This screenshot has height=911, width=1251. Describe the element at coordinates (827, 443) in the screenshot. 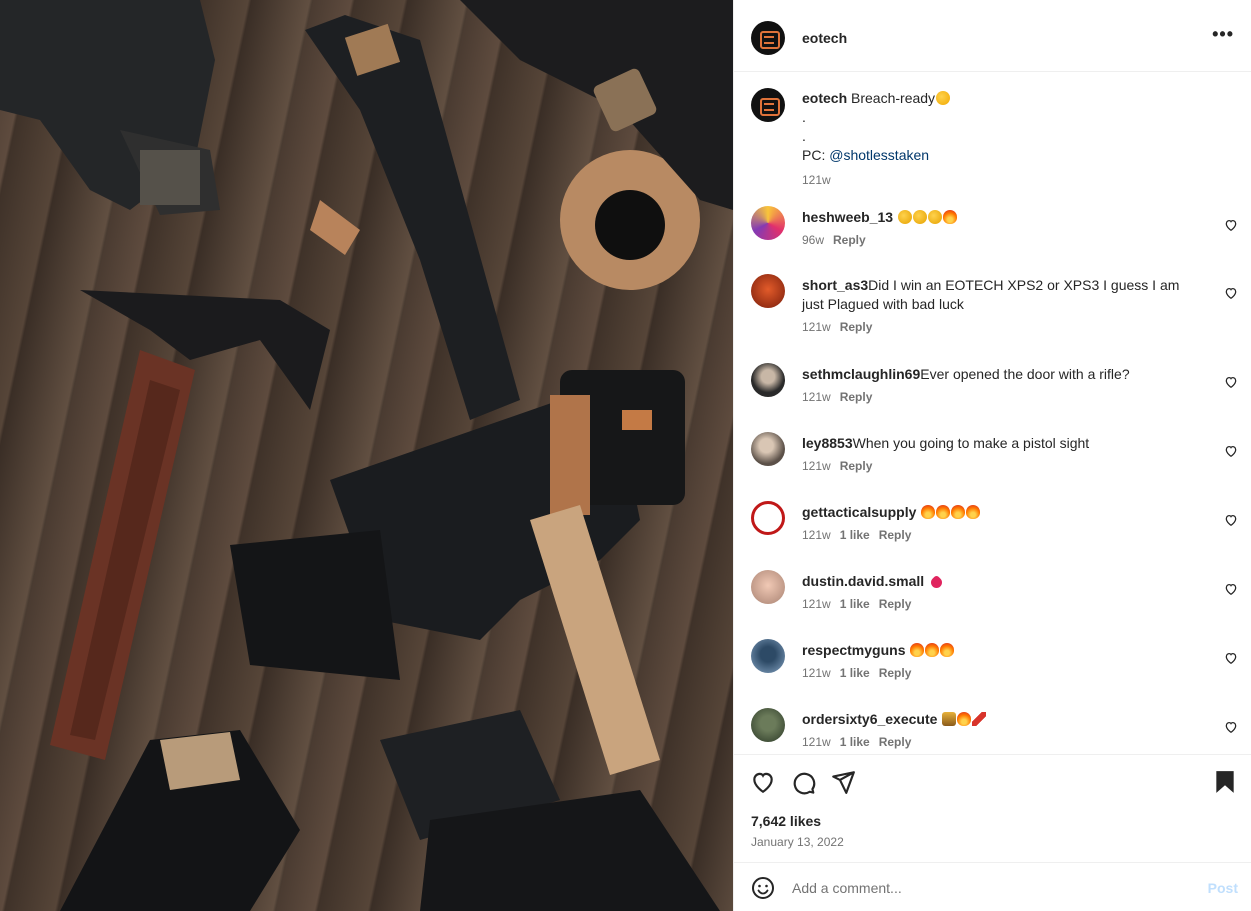

I see `comment-username: ley8853` at that location.